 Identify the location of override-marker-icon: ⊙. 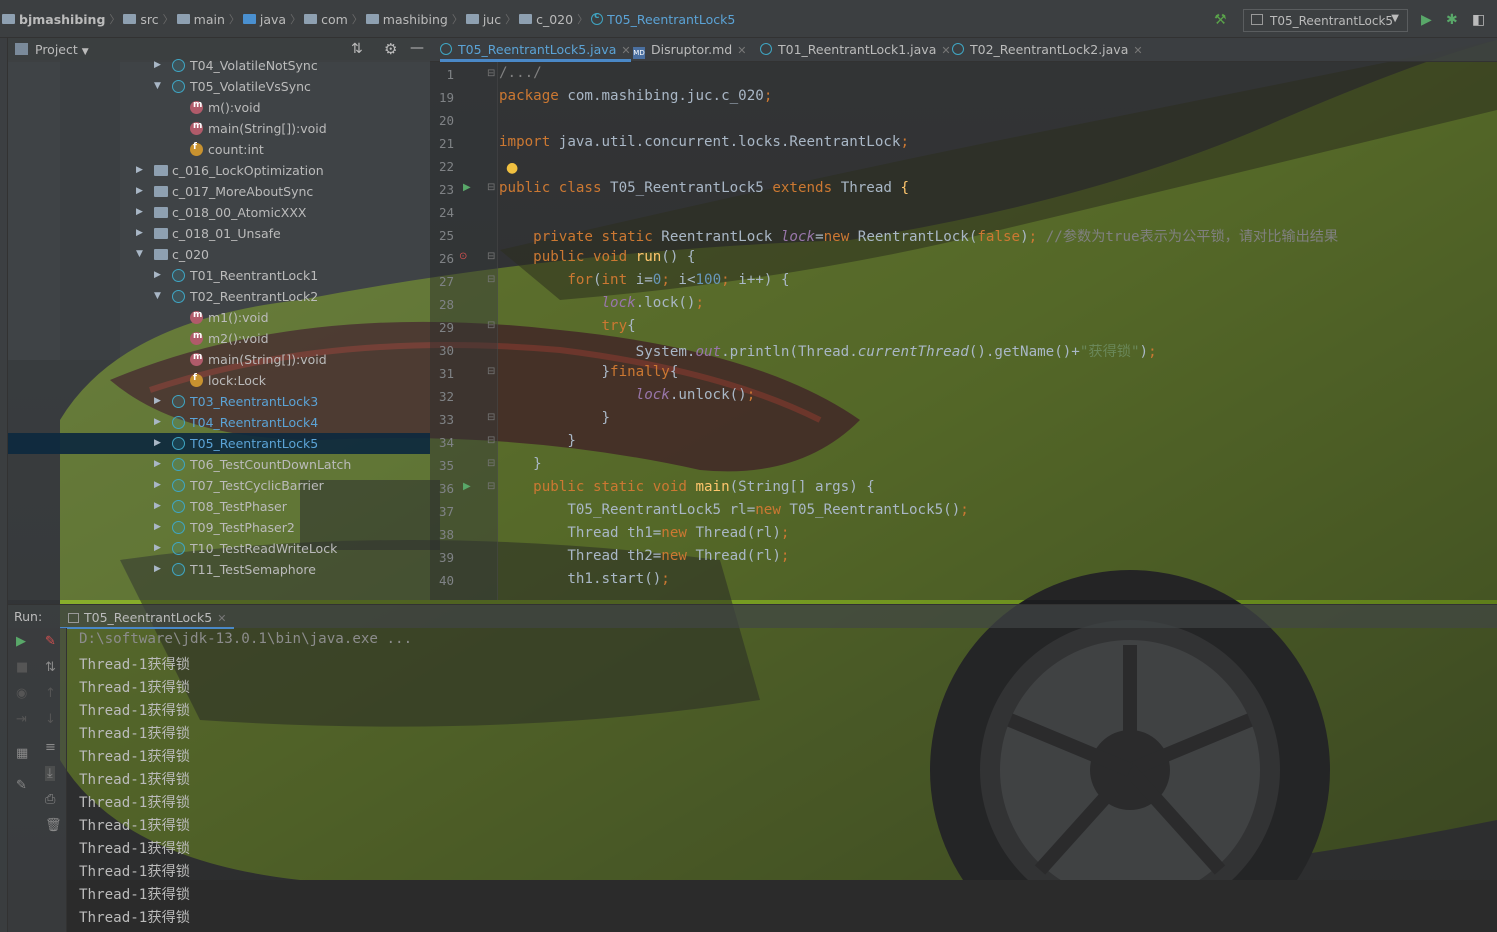
(463, 256).